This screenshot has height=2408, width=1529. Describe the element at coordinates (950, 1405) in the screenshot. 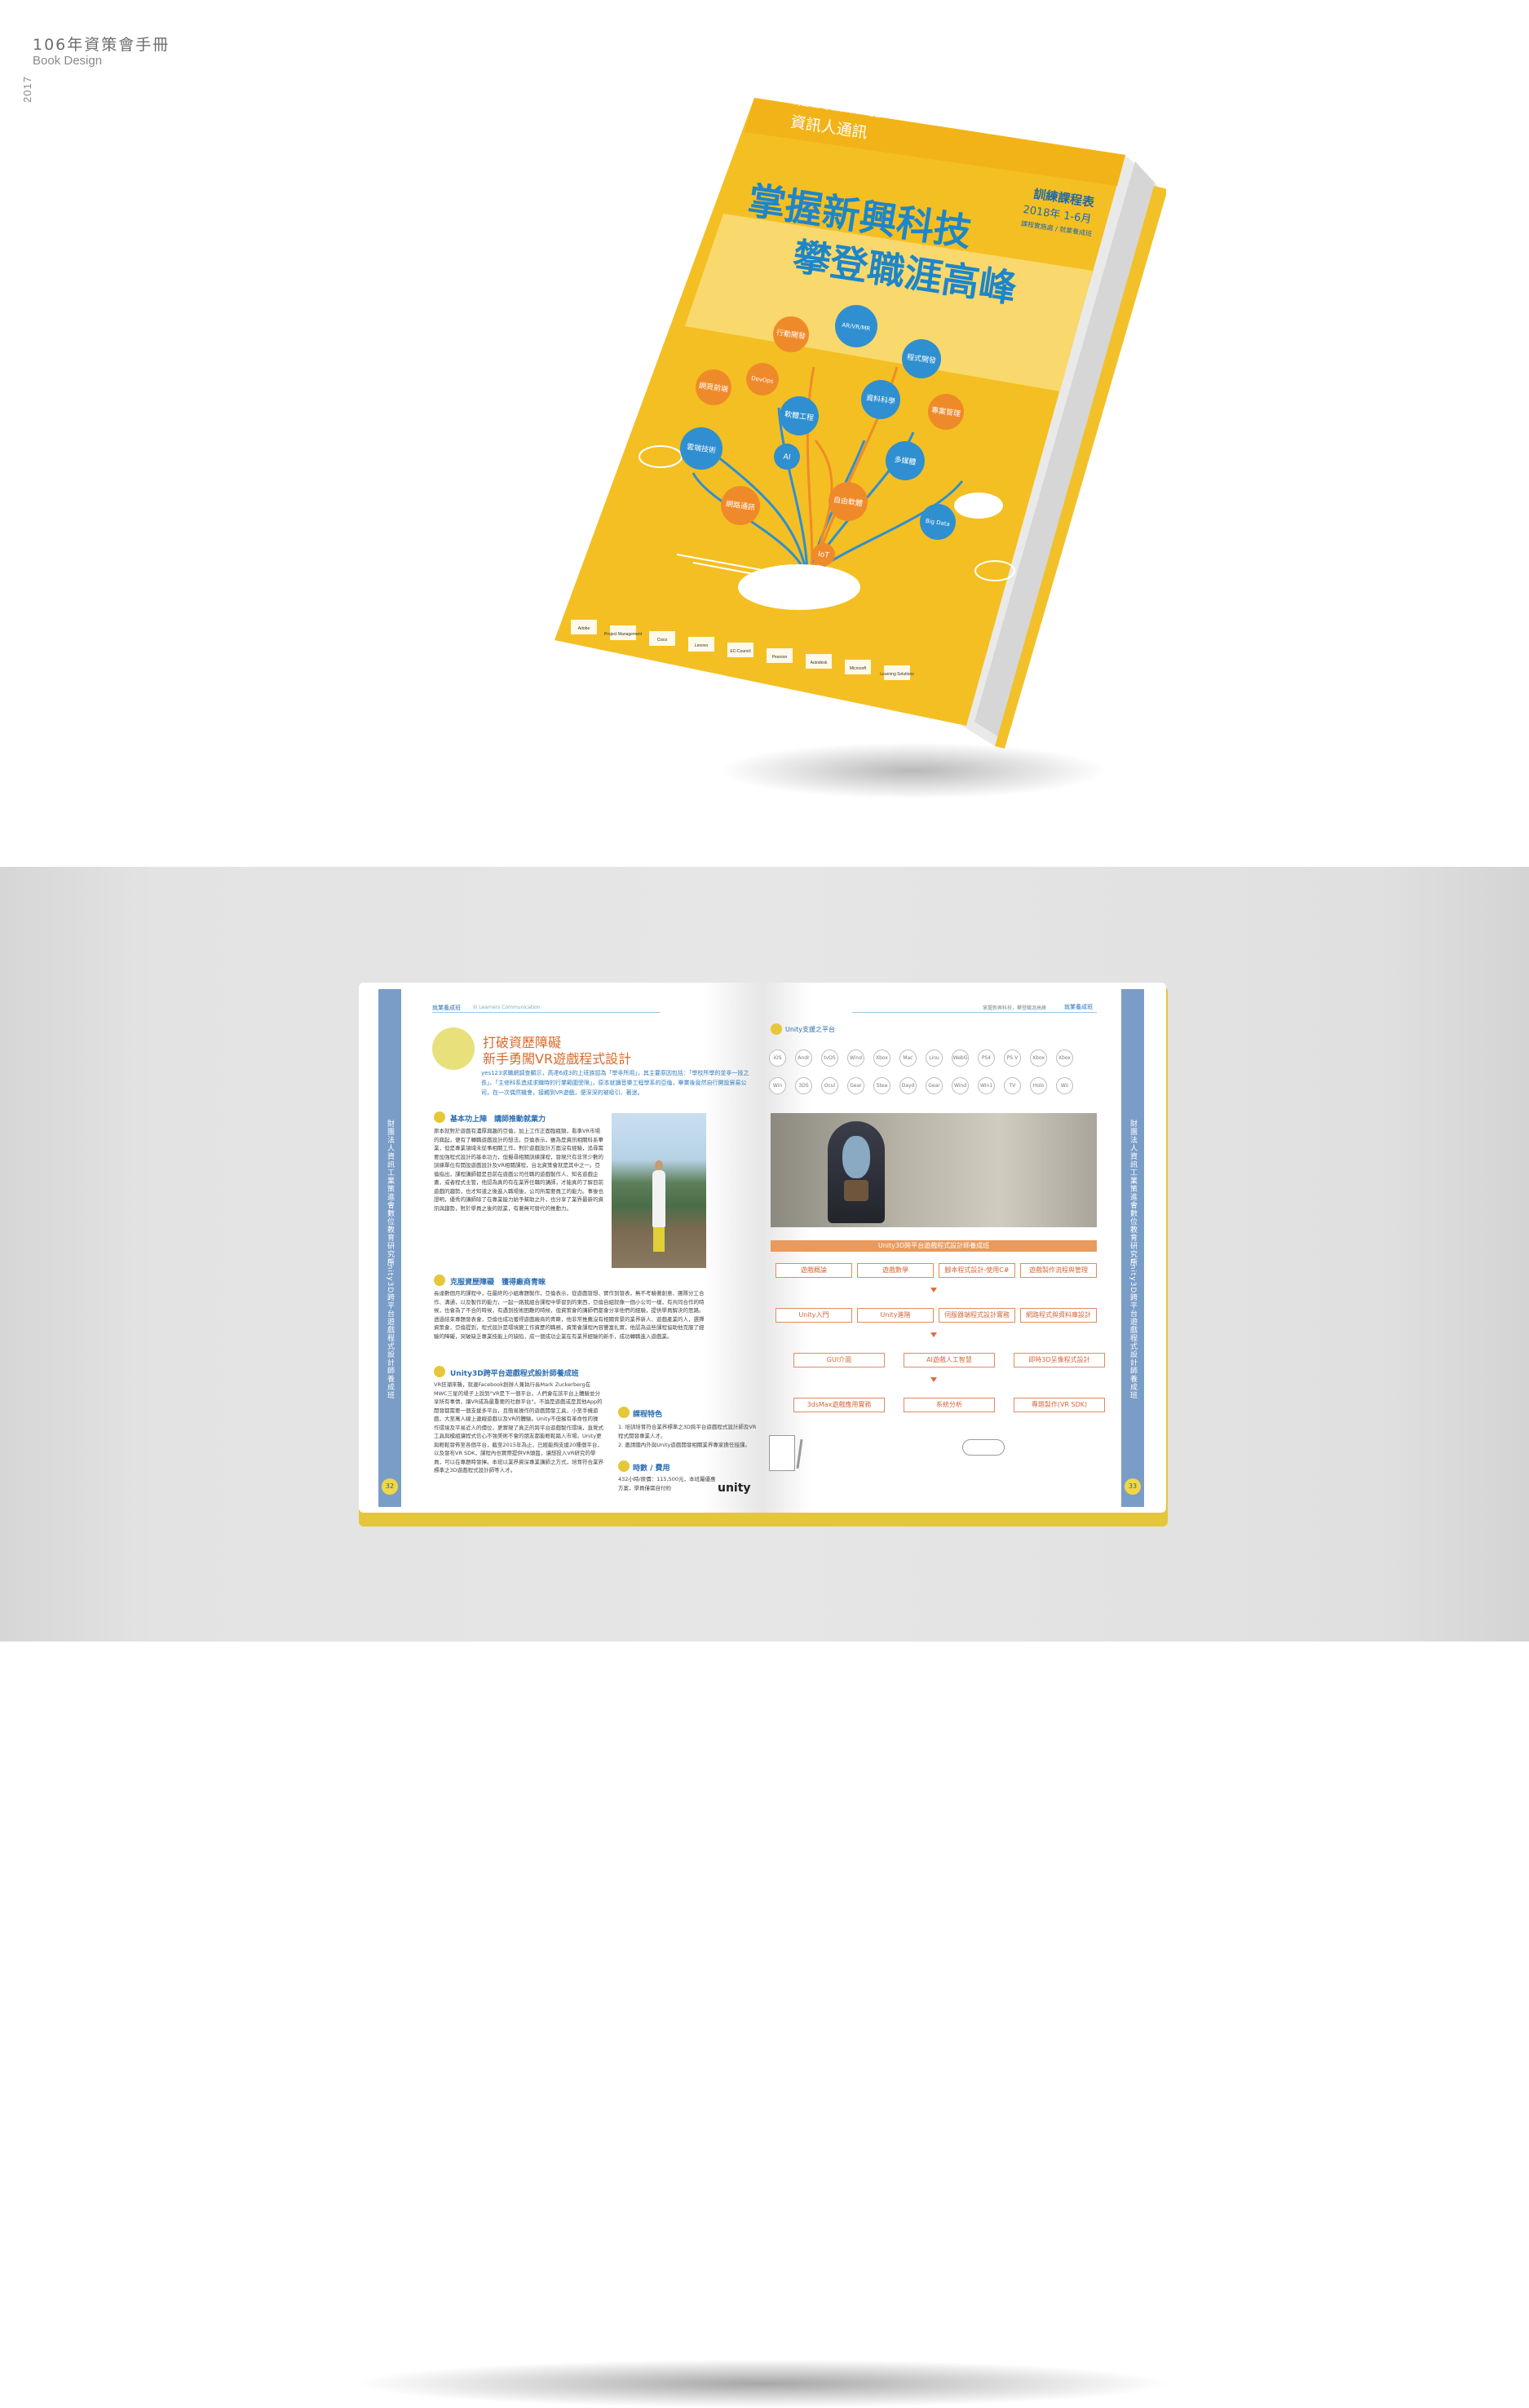

I see `flow-step: 系統分析` at that location.